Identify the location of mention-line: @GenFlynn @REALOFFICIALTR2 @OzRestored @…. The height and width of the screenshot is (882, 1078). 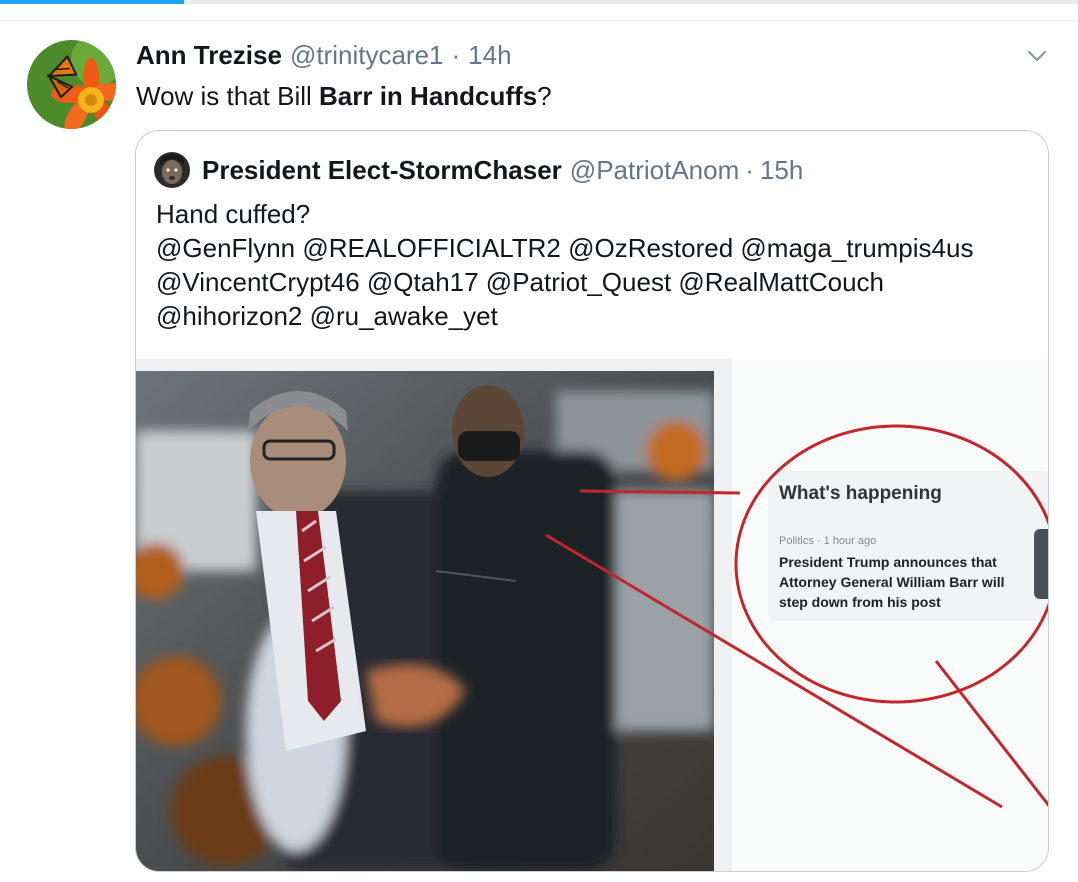
(596, 248).